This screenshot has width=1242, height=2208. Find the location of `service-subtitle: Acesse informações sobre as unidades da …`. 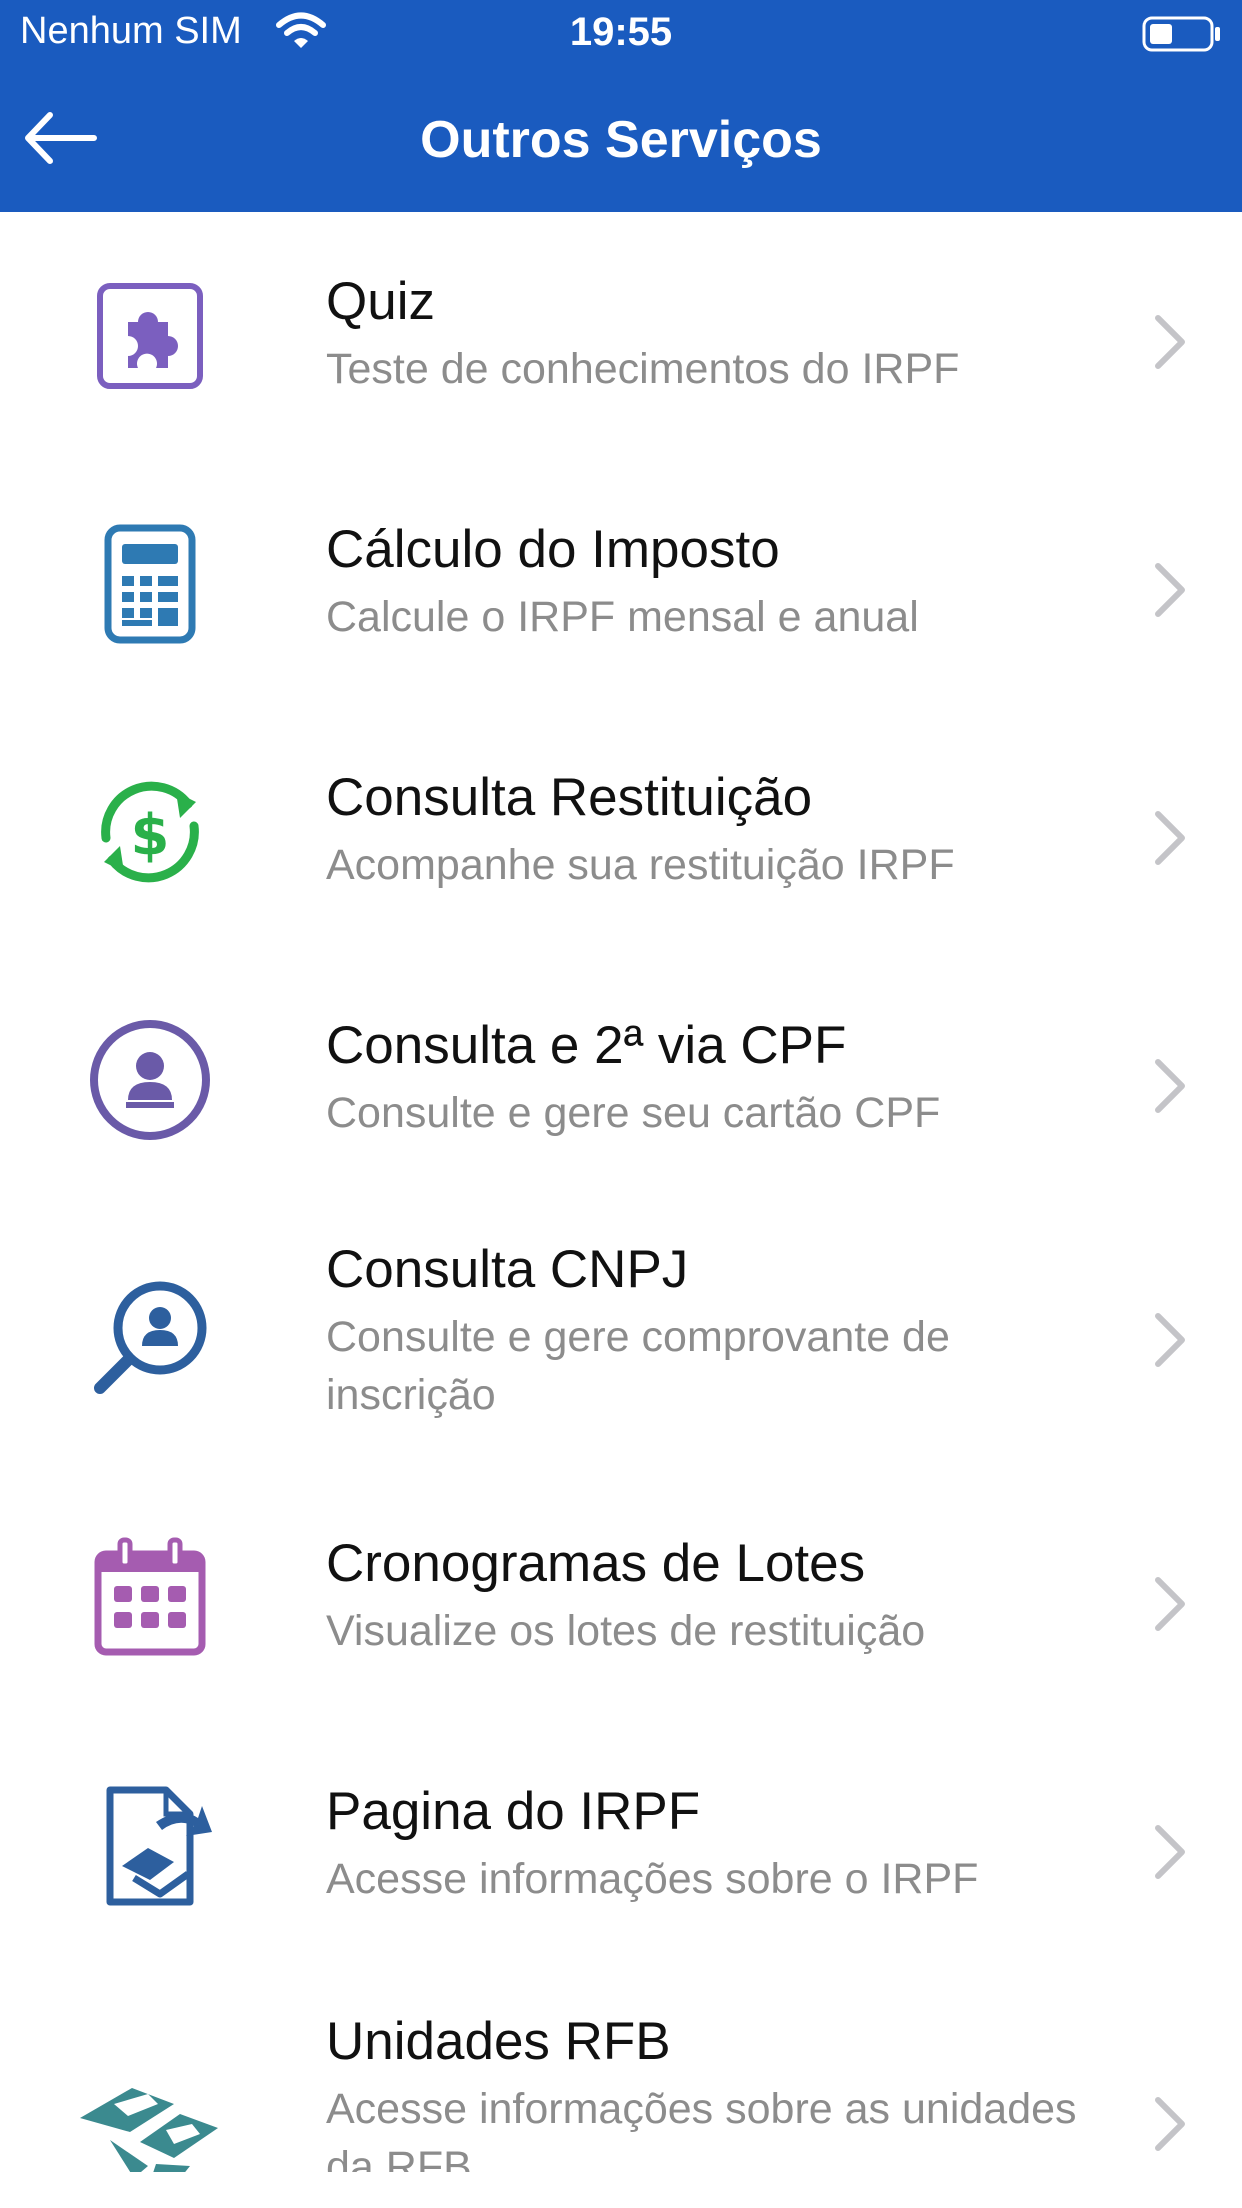

service-subtitle: Acesse informações sobre as unidades da … is located at coordinates (701, 2128).